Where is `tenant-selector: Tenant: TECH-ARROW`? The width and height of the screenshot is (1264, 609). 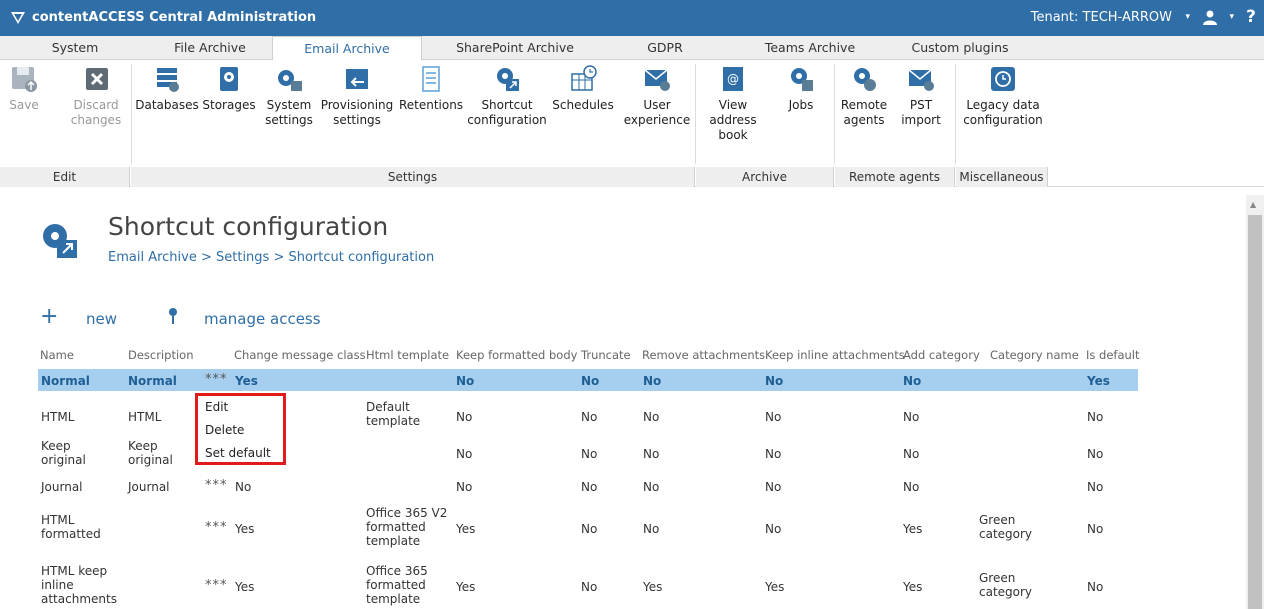
tenant-selector: Tenant: TECH-ARROW is located at coordinates (1101, 17).